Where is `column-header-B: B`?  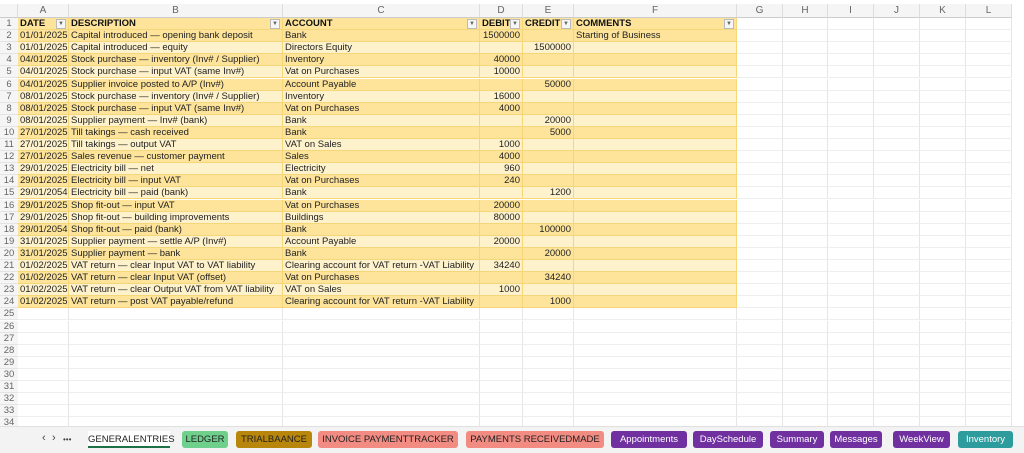
column-header-B: B is located at coordinates (176, 11).